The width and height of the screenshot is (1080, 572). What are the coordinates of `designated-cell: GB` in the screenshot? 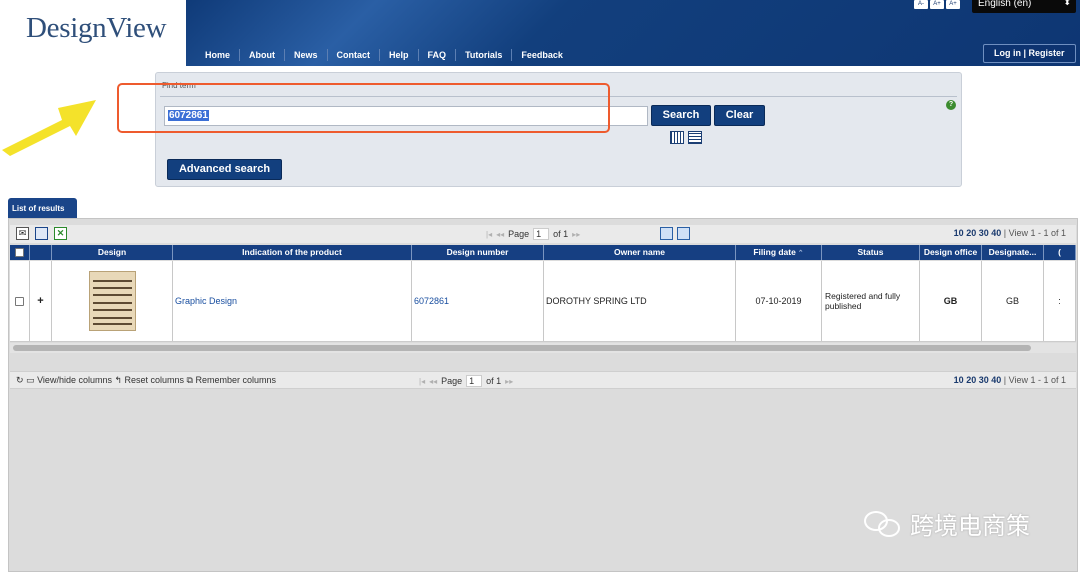 It's located at (1013, 301).